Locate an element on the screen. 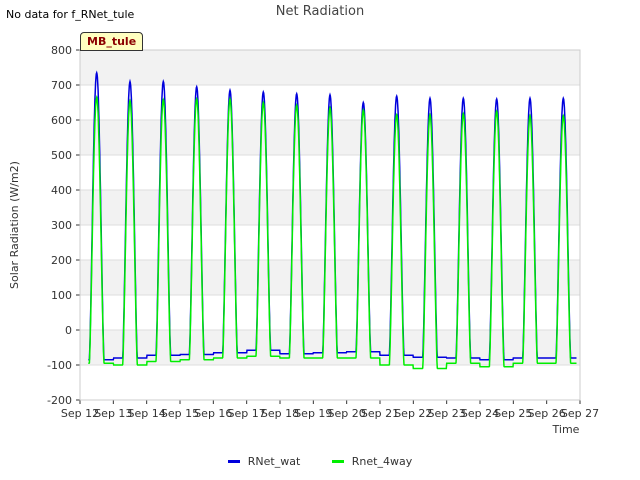 The height and width of the screenshot is (480, 640). y-tick-label: 800 is located at coordinates (61, 50).